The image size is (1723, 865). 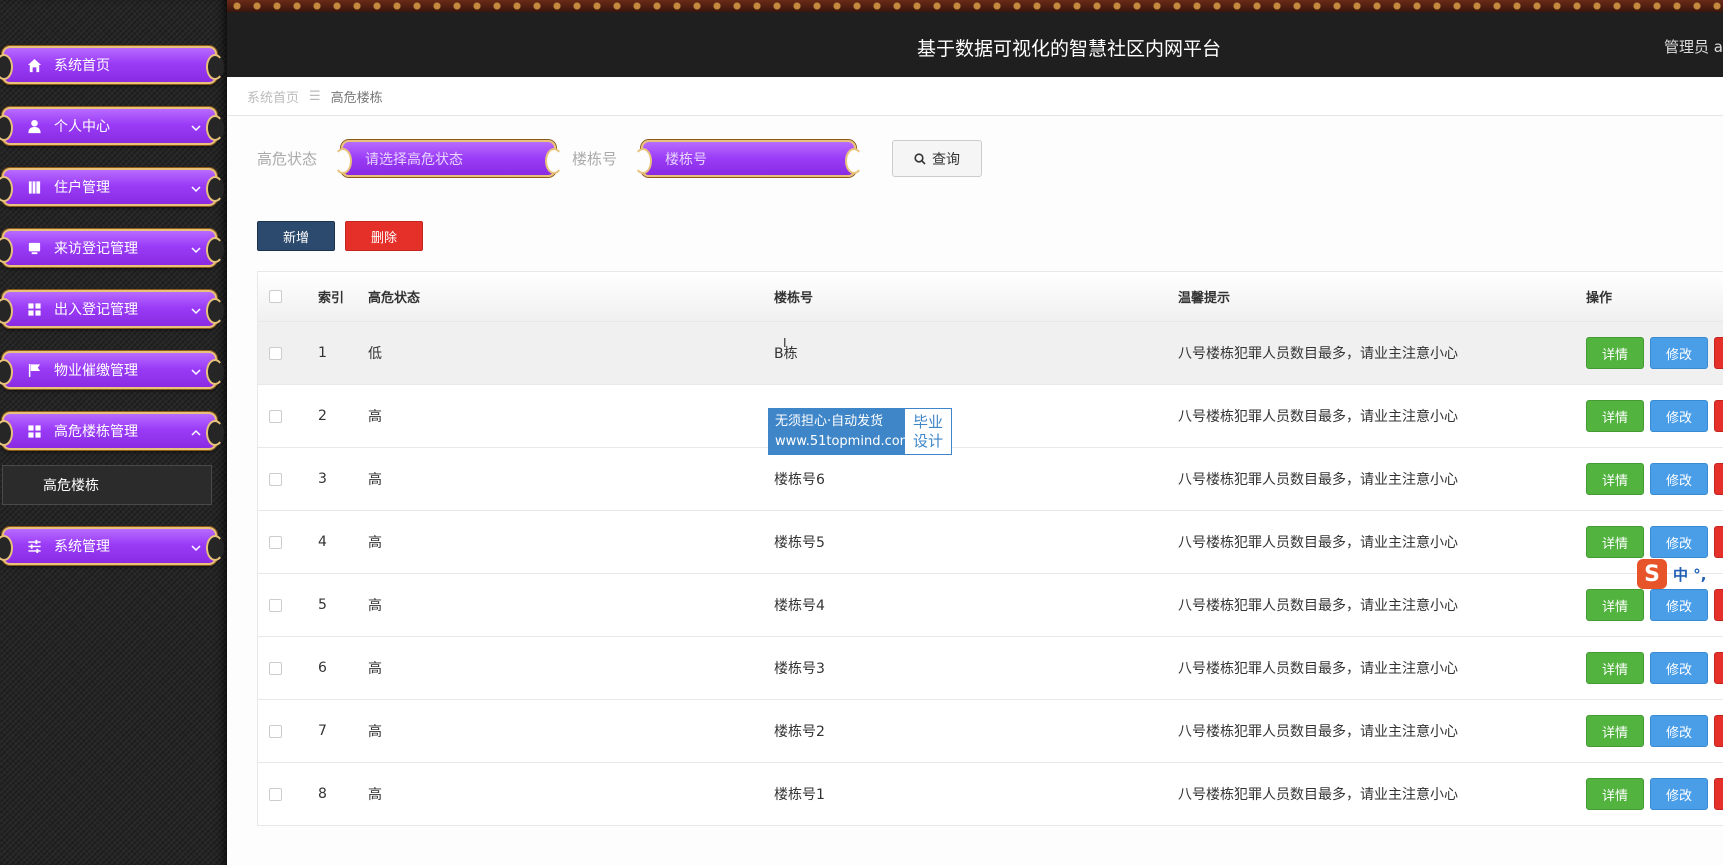 What do you see at coordinates (990, 541) in the screenshot?
I see `table-row: 4 高 楼栋号5 八号楼栋犯罪人员数目最多，请业主注意小心 详情 修改` at bounding box center [990, 541].